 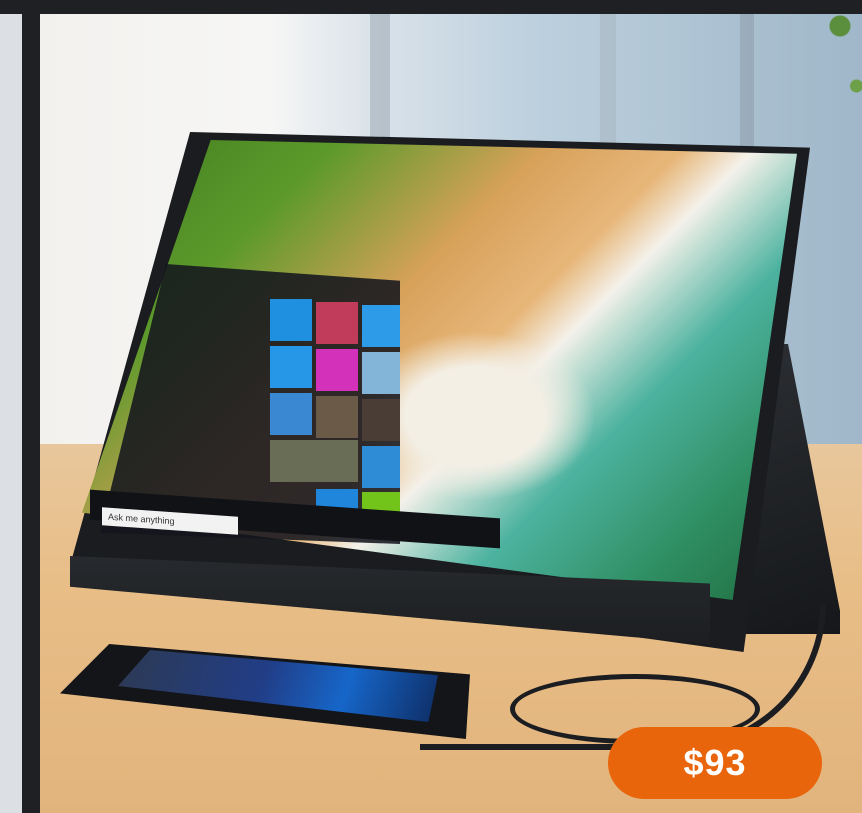 I want to click on price-badge: $93, so click(x=715, y=763).